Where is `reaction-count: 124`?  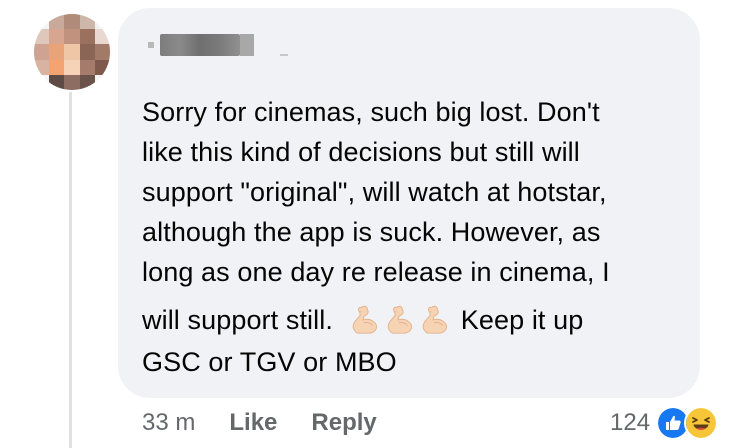 reaction-count: 124 is located at coordinates (630, 422).